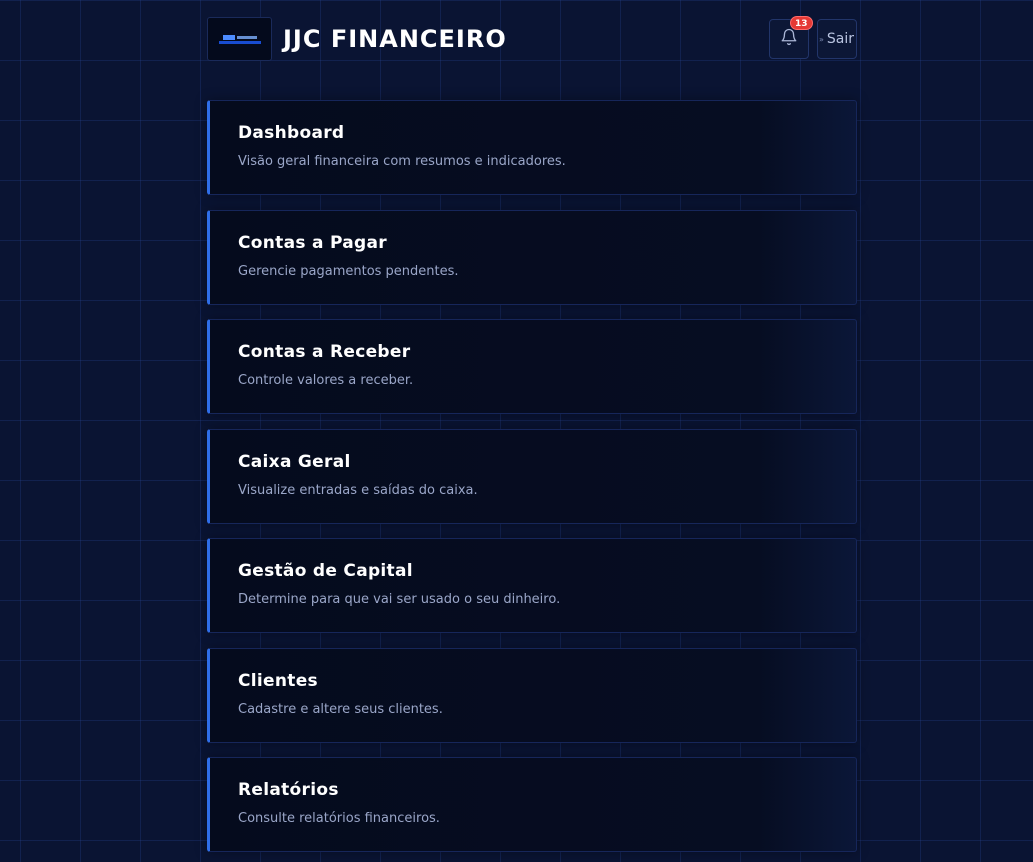 This screenshot has width=1033, height=862. Describe the element at coordinates (840, 39) in the screenshot. I see `logout-label: Sair` at that location.